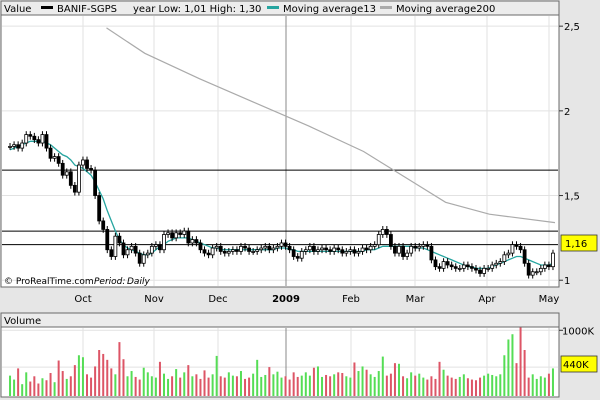  I want to click on volume-legend-bar, so click(280, 320).